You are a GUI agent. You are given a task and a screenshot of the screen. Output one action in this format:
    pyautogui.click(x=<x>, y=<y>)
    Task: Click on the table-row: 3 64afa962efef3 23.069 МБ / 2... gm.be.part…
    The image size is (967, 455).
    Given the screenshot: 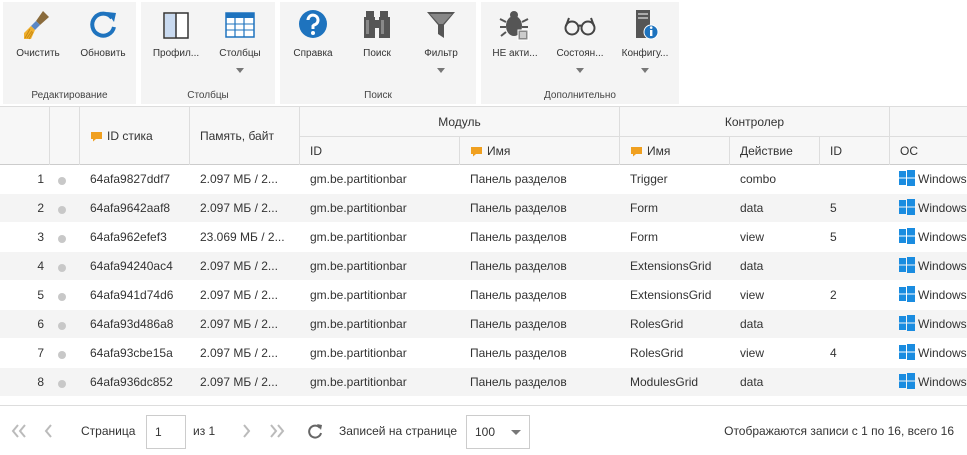 What is the action you would take?
    pyautogui.click(x=483, y=237)
    